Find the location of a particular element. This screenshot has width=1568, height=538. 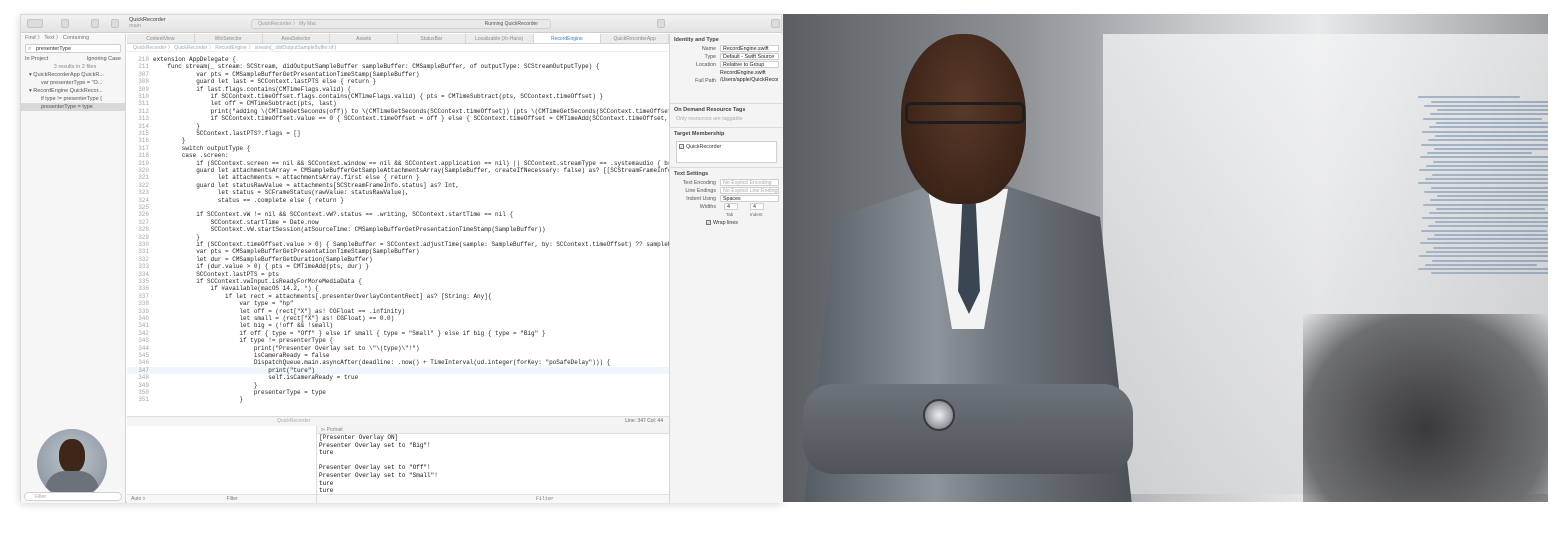

line-number: 343 is located at coordinates (138, 340).